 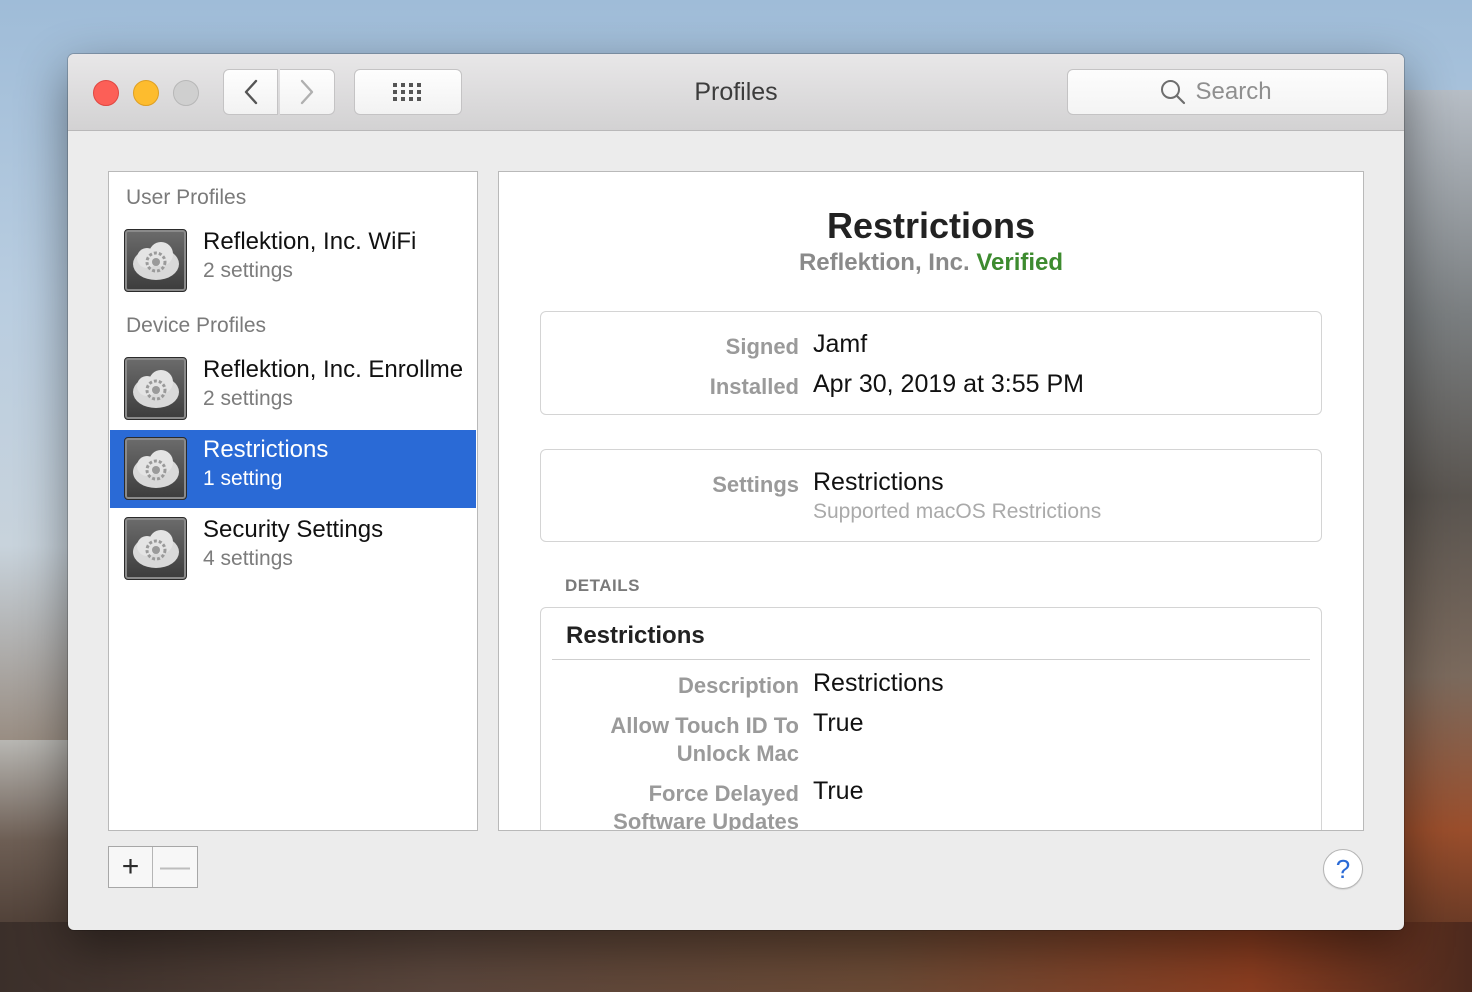 What do you see at coordinates (762, 346) in the screenshot?
I see `signed-label: Signed` at bounding box center [762, 346].